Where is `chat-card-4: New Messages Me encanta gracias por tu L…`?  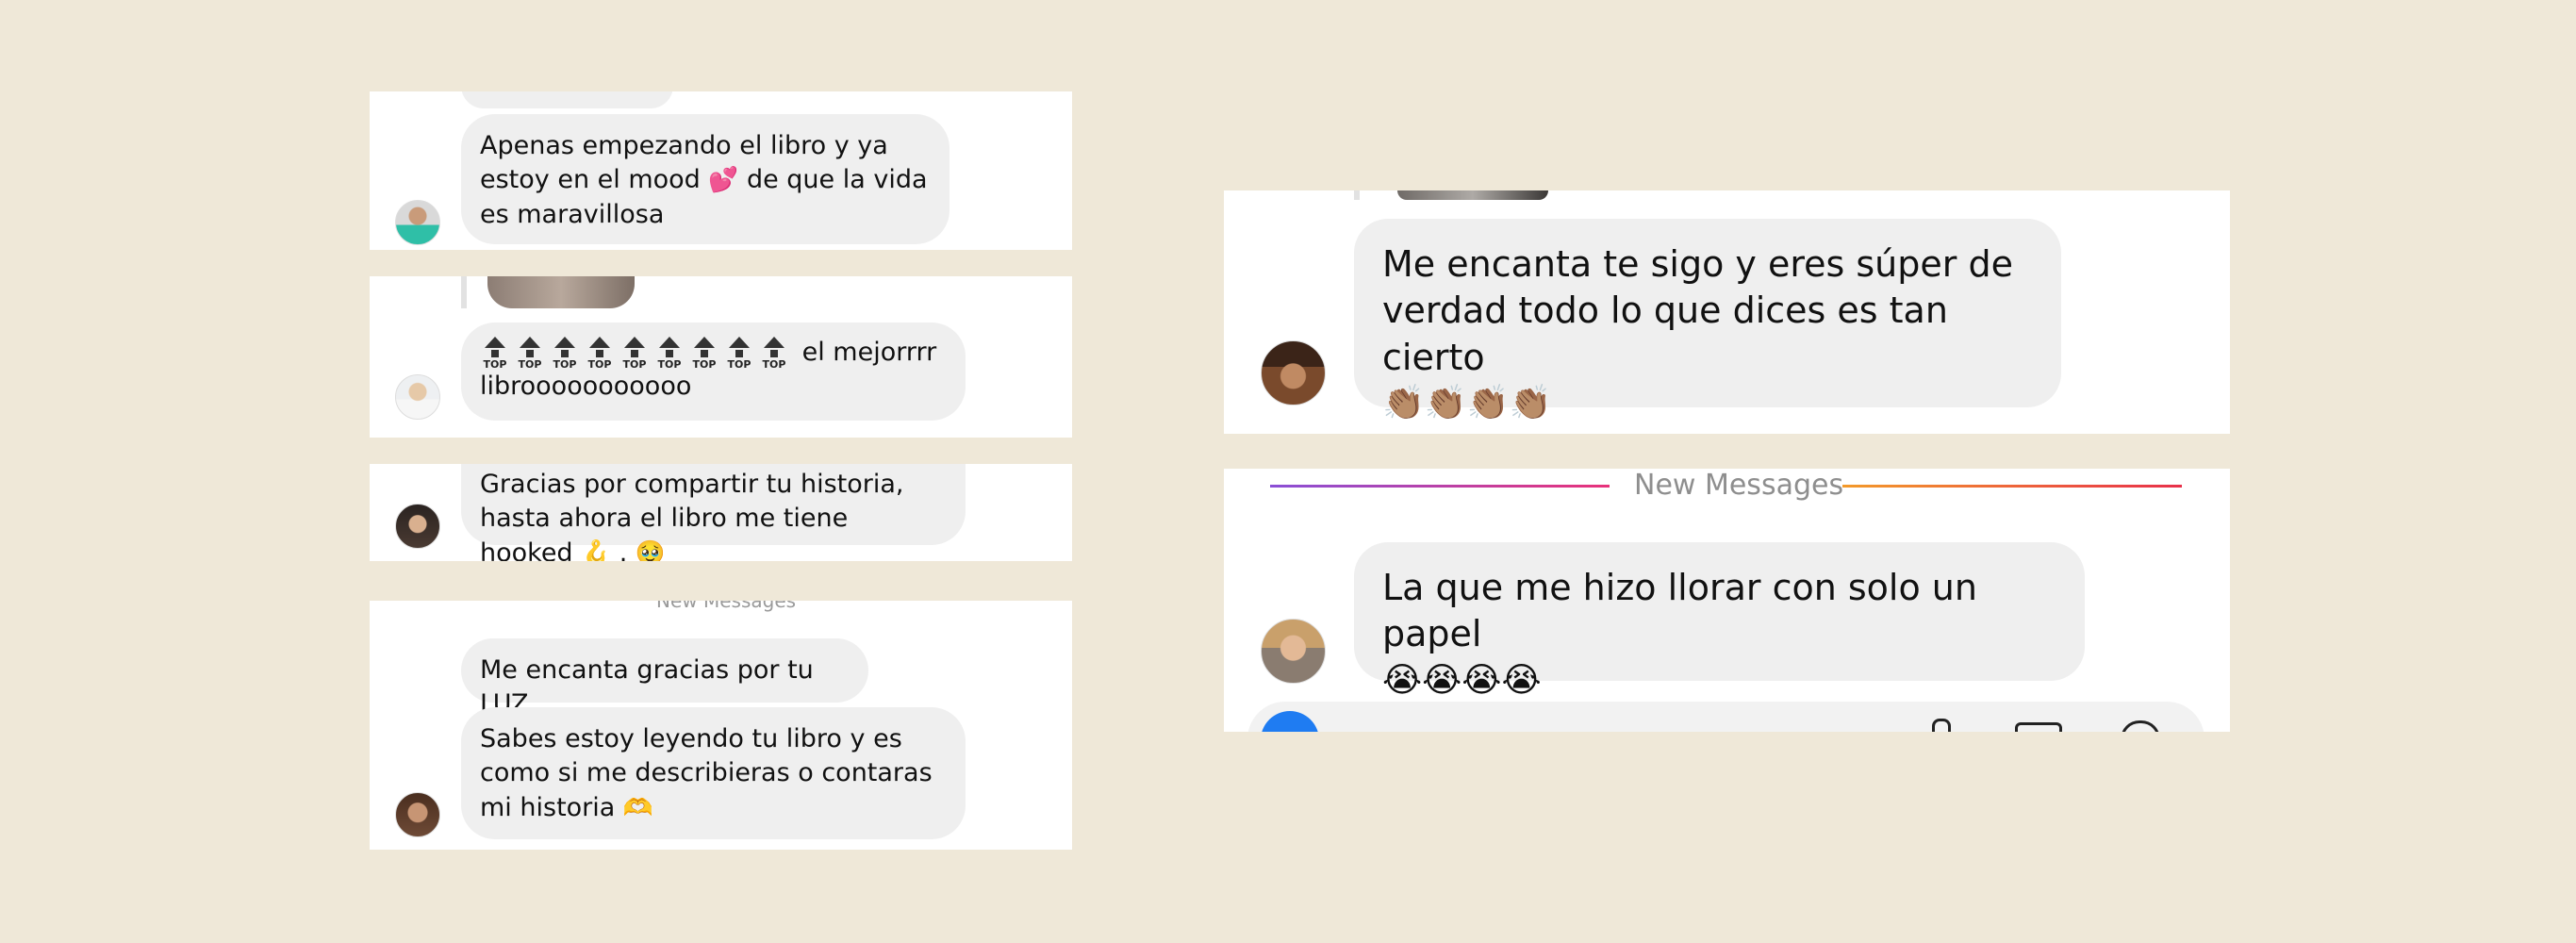
chat-card-4: New Messages Me encanta gracias por tu L… is located at coordinates (721, 725).